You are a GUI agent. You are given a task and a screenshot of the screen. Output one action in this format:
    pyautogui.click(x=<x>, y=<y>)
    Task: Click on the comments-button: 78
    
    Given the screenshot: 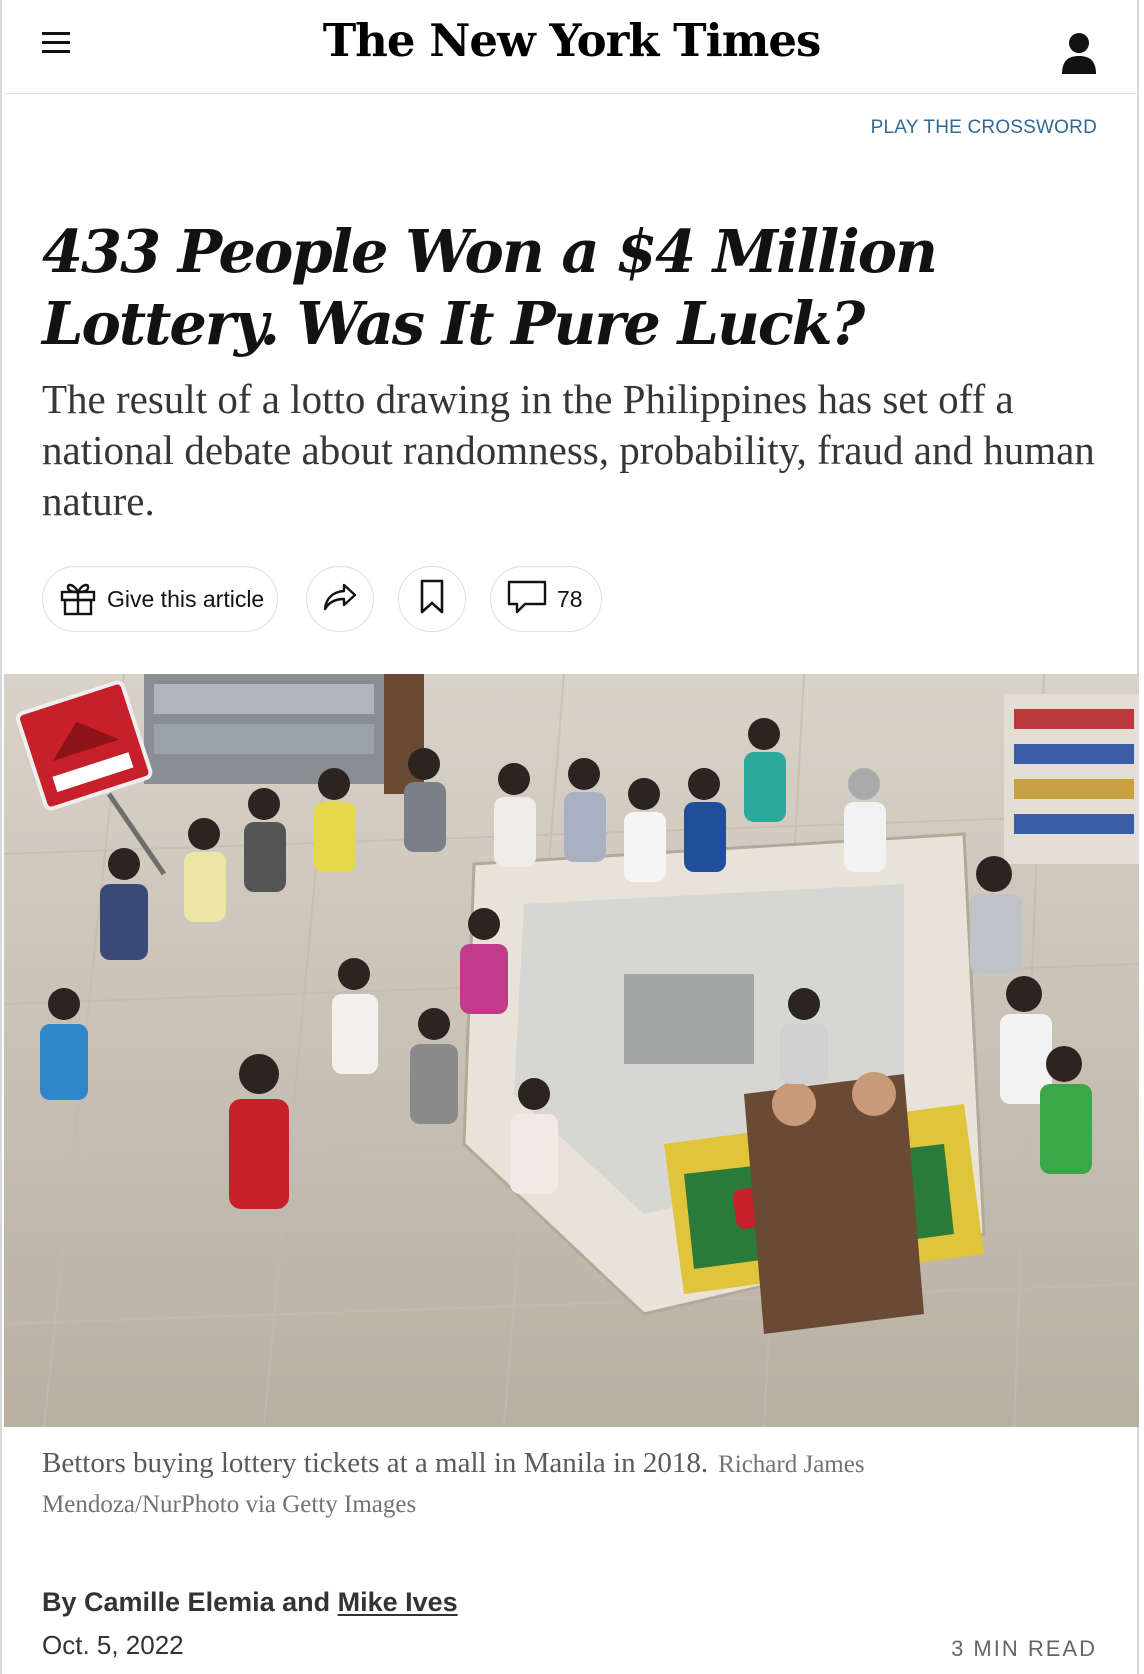 What is the action you would take?
    pyautogui.click(x=546, y=599)
    